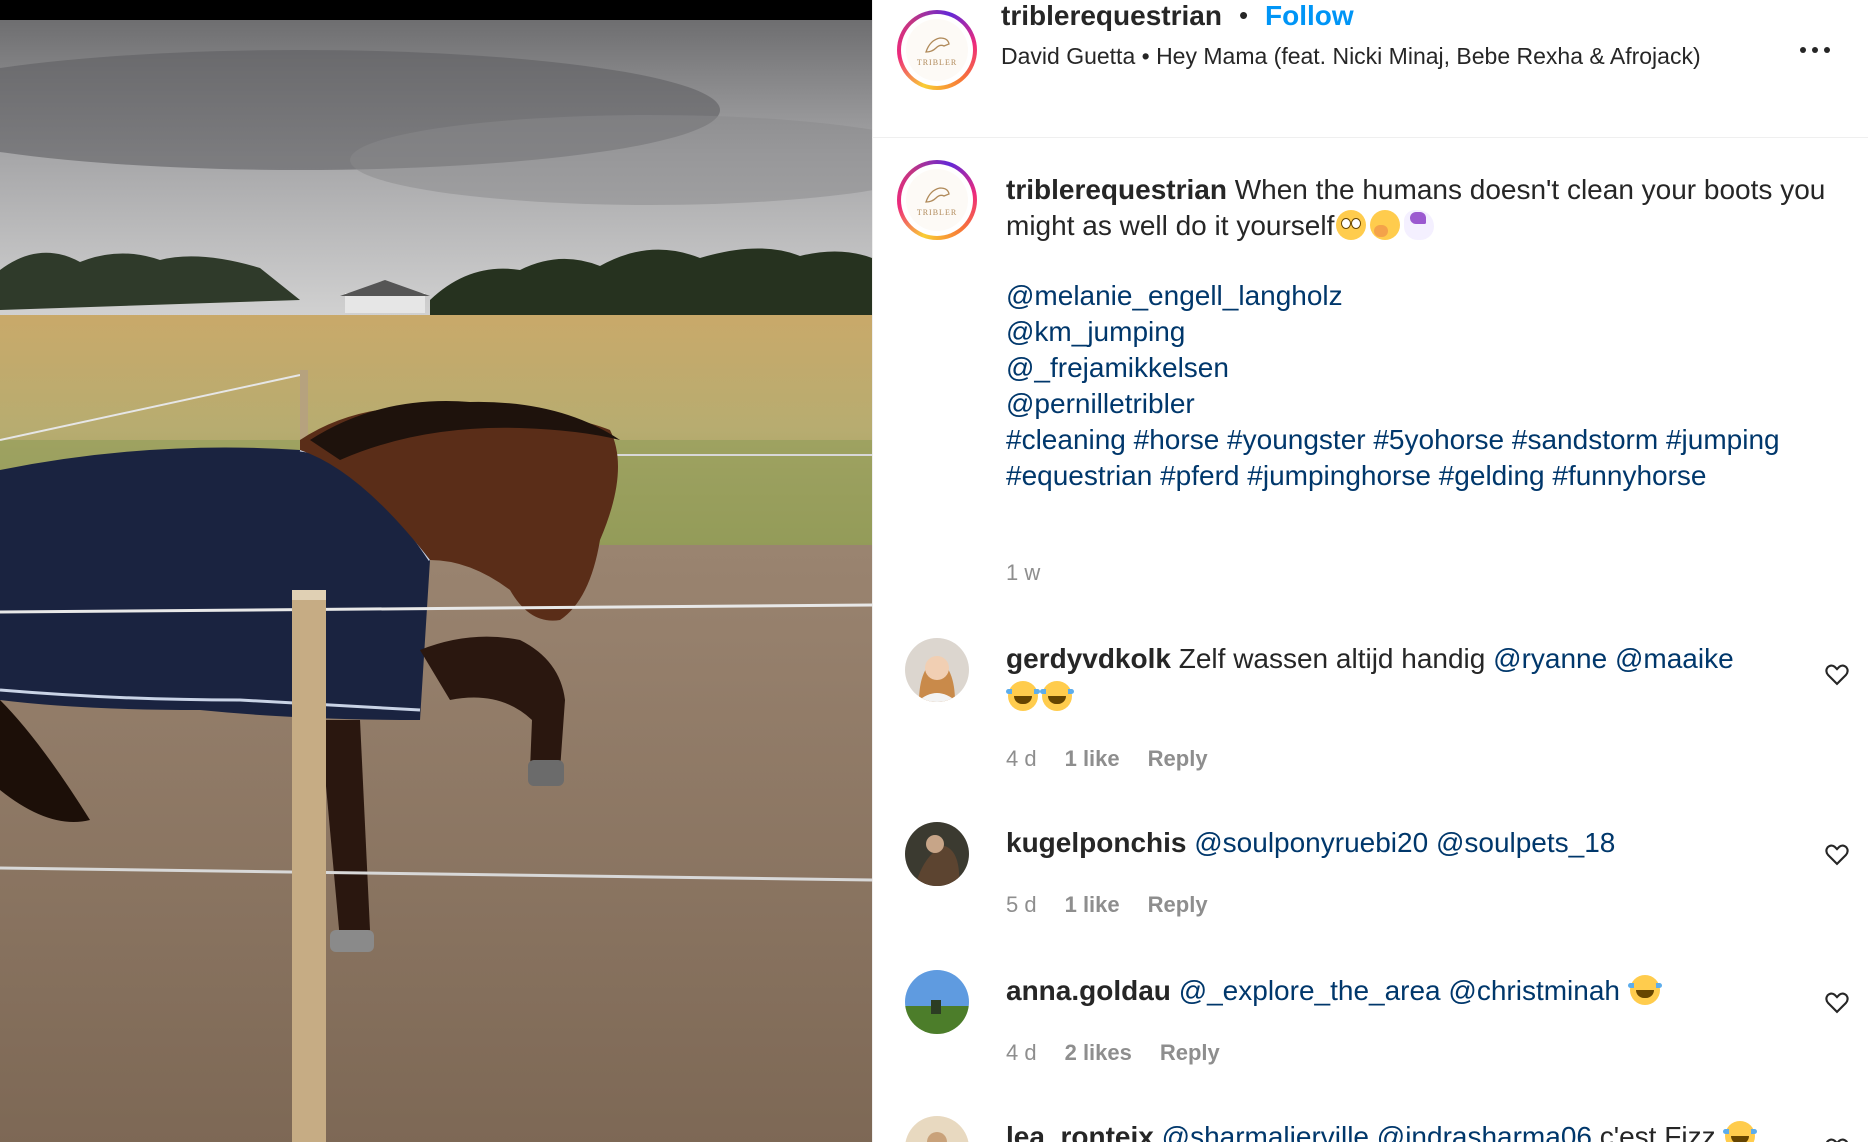 This screenshot has height=1142, width=1868. What do you see at coordinates (1116, 189) in the screenshot?
I see `caption-username: triblerequestrian` at bounding box center [1116, 189].